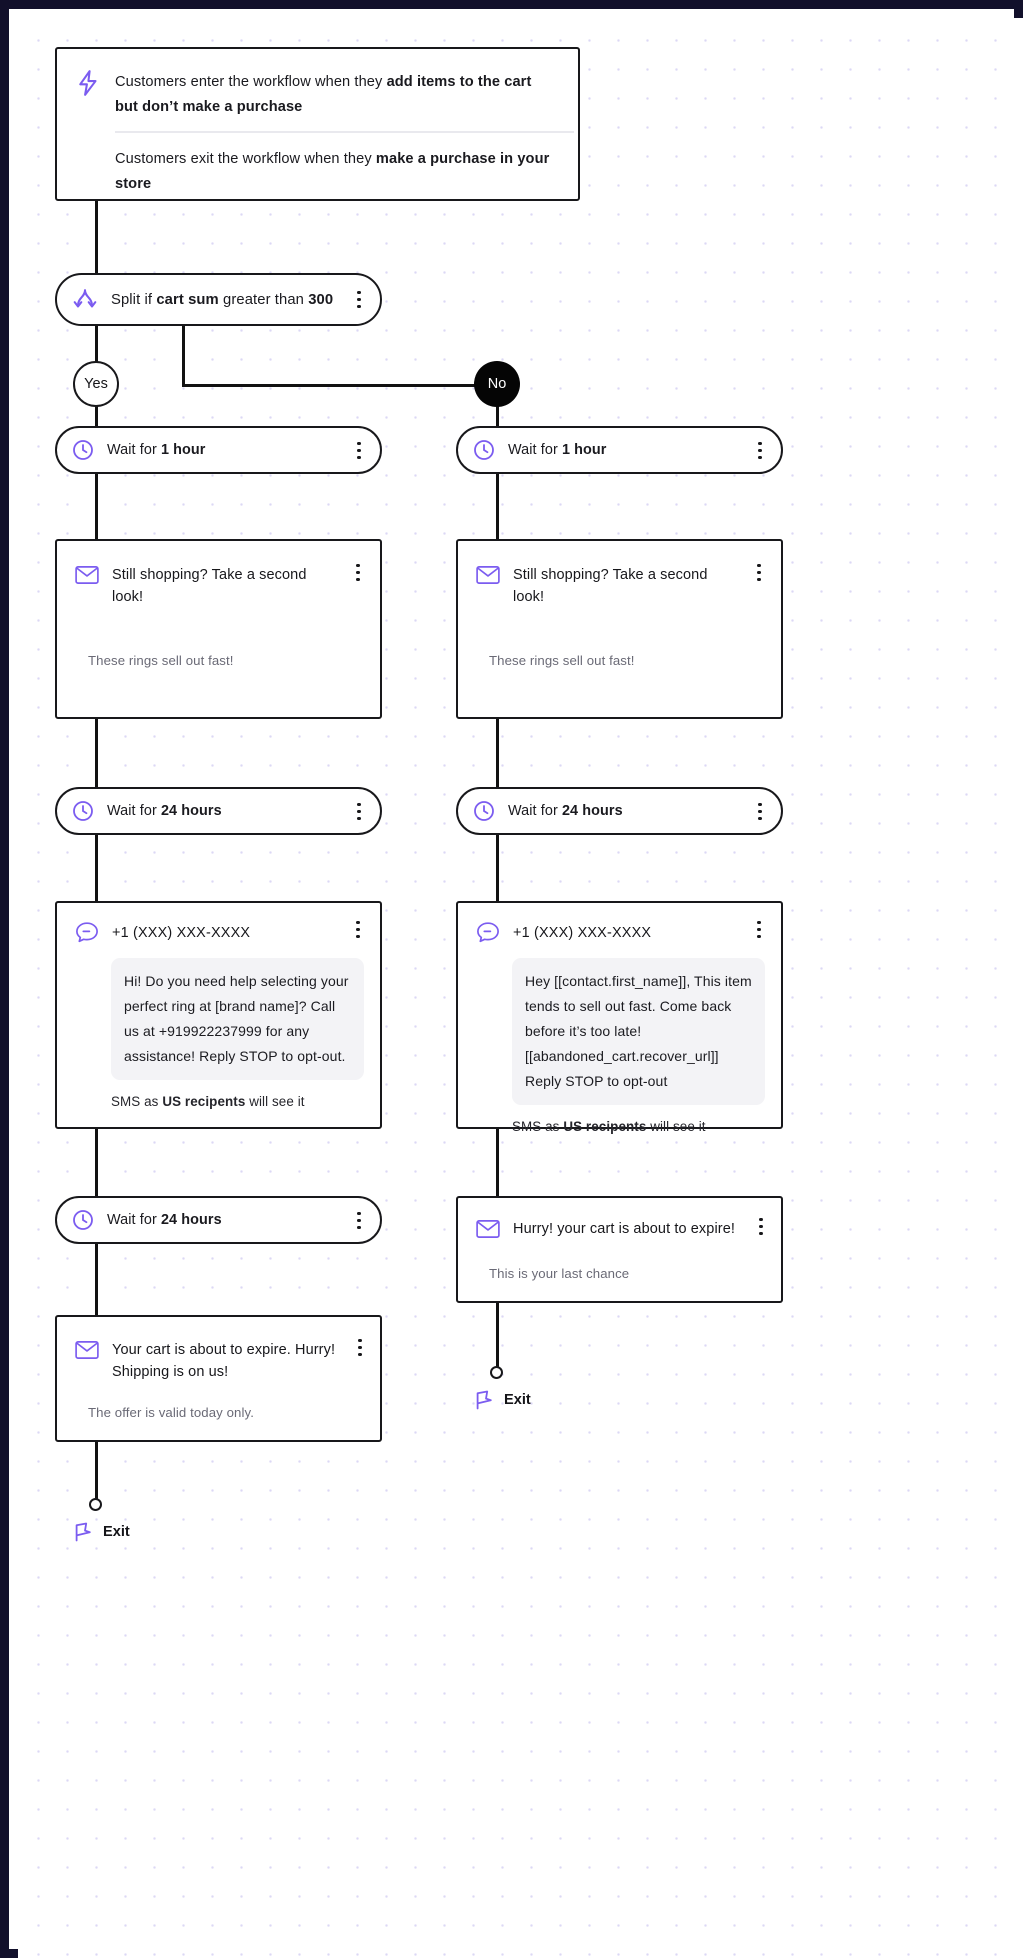 This screenshot has height=1958, width=1023. I want to click on right-sms-footnote: SMS as US recipents will see it, so click(609, 1126).